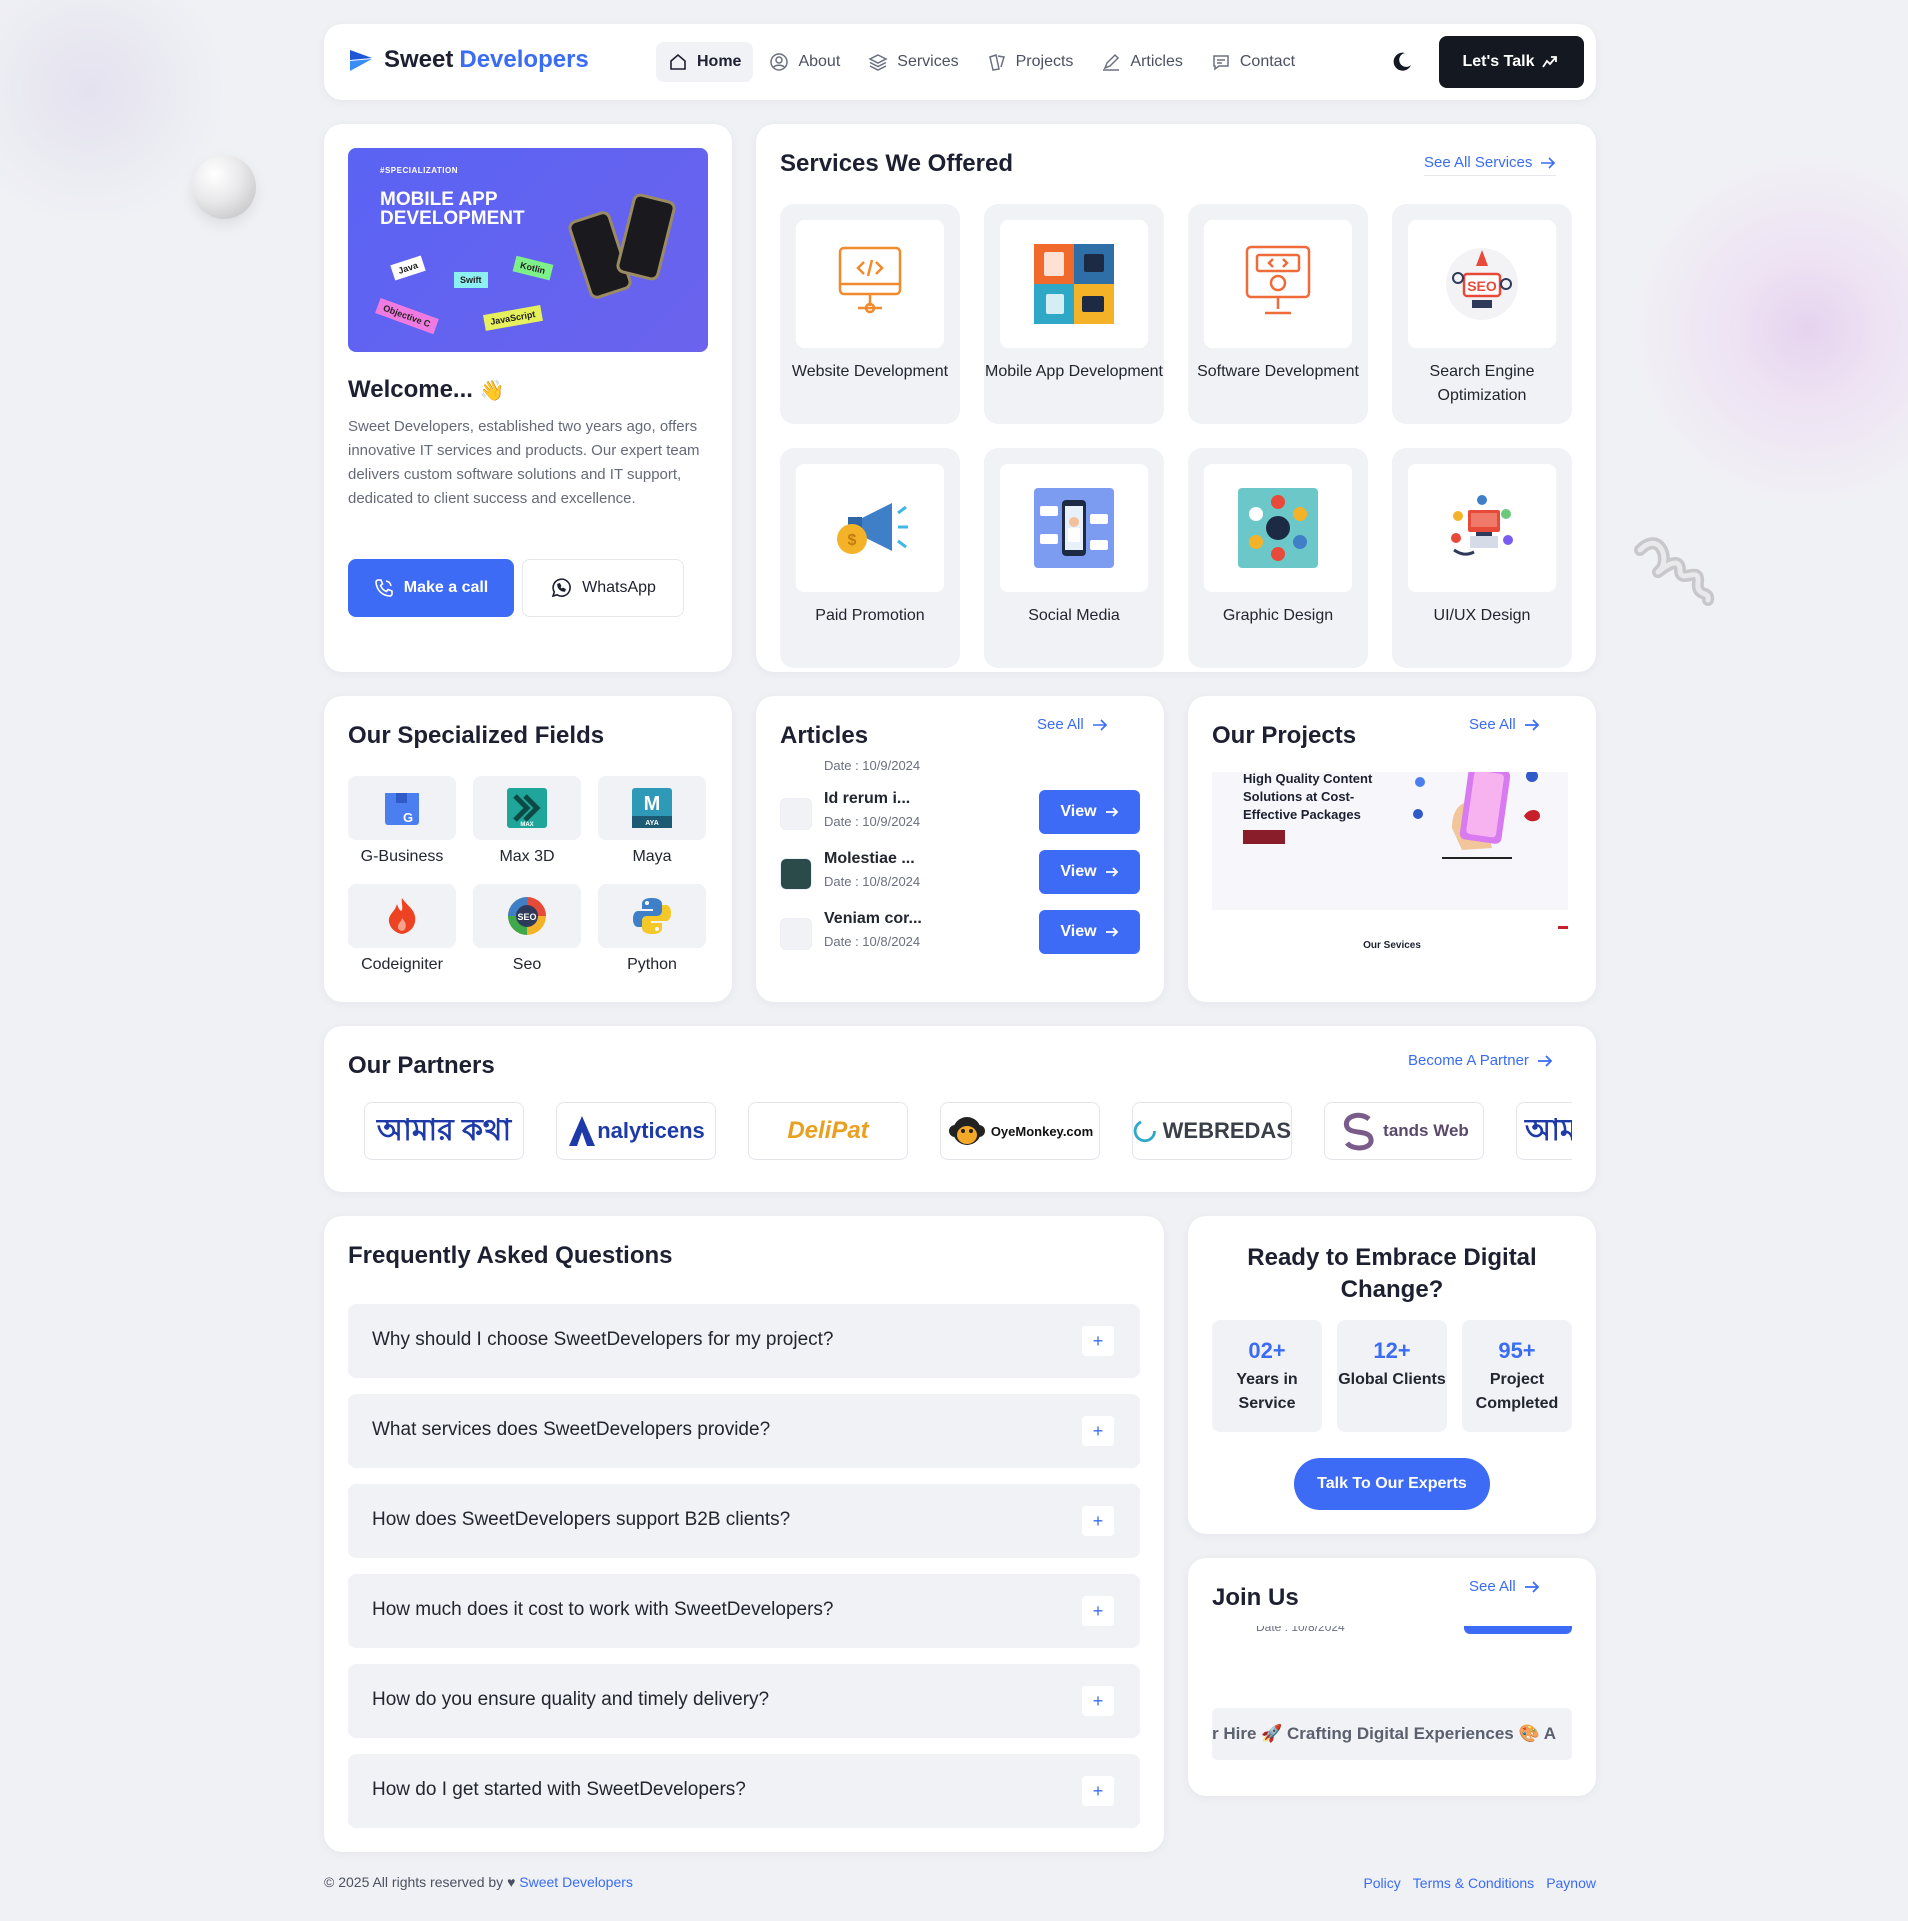  I want to click on partner-logo: OyeMonkey.com, so click(1020, 1131).